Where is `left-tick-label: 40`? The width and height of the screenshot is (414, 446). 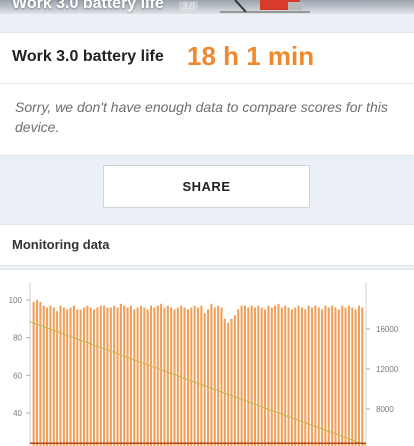
left-tick-label: 40 is located at coordinates (17, 413).